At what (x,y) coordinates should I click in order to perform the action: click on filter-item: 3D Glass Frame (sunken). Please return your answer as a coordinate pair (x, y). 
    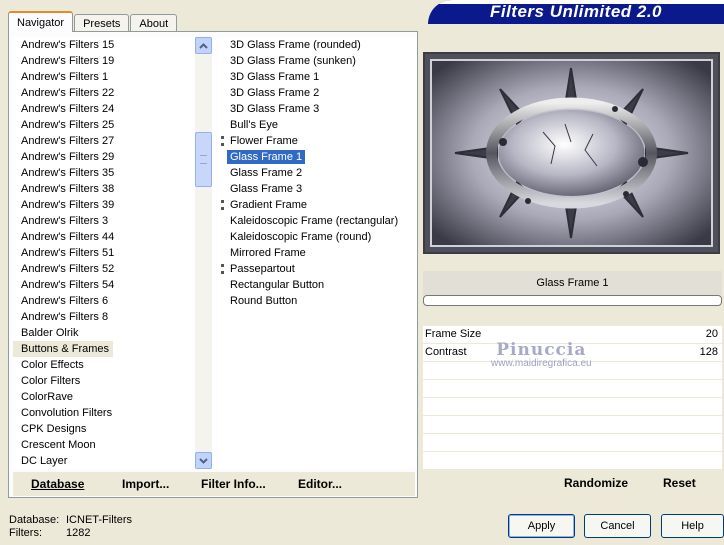
    Looking at the image, I should click on (317, 61).